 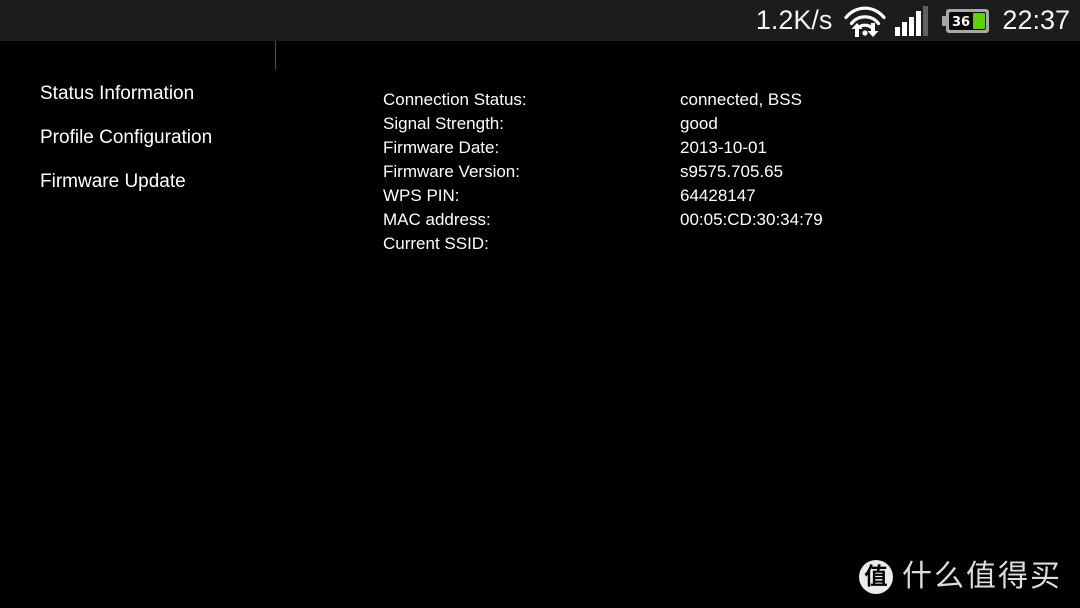 What do you see at coordinates (421, 195) in the screenshot?
I see `info-label-wps-pin: WPS PIN:` at bounding box center [421, 195].